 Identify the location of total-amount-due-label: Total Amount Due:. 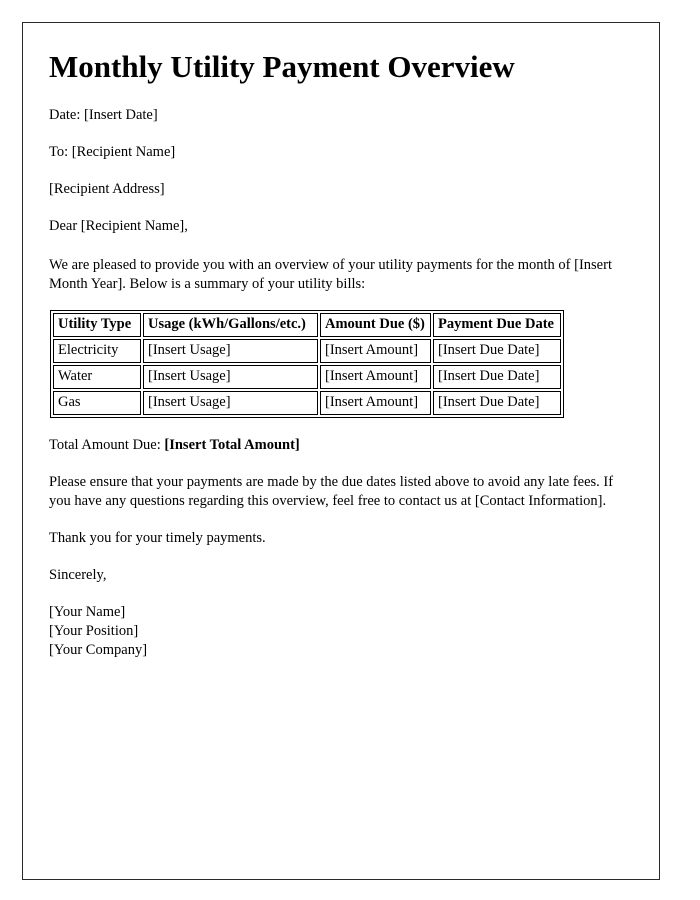
(105, 444).